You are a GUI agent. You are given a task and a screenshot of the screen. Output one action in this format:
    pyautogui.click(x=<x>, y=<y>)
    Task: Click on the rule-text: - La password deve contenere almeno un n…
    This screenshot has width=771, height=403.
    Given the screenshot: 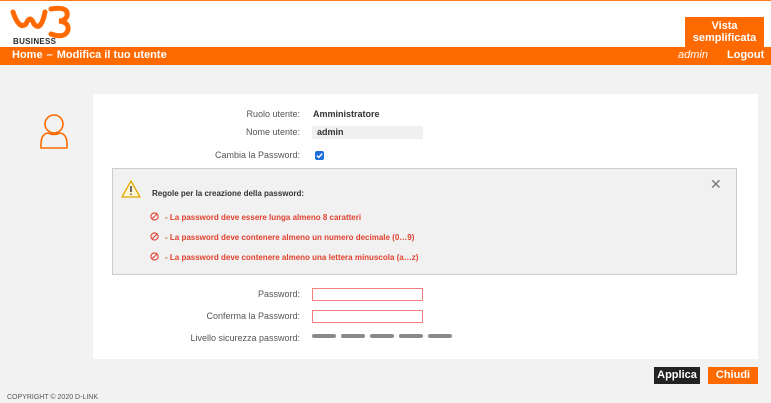 What is the action you would take?
    pyautogui.click(x=290, y=237)
    